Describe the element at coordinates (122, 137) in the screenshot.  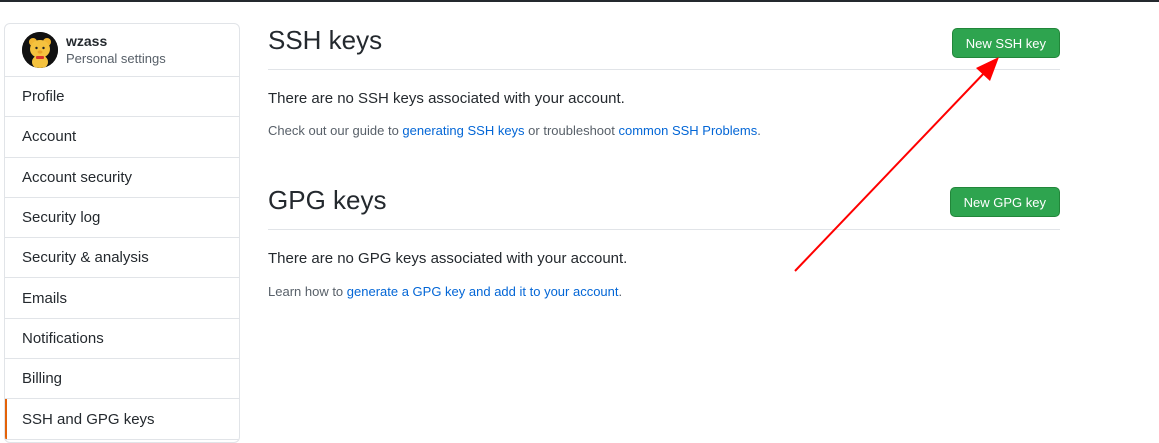
I see `sidebar-item-account: Account` at that location.